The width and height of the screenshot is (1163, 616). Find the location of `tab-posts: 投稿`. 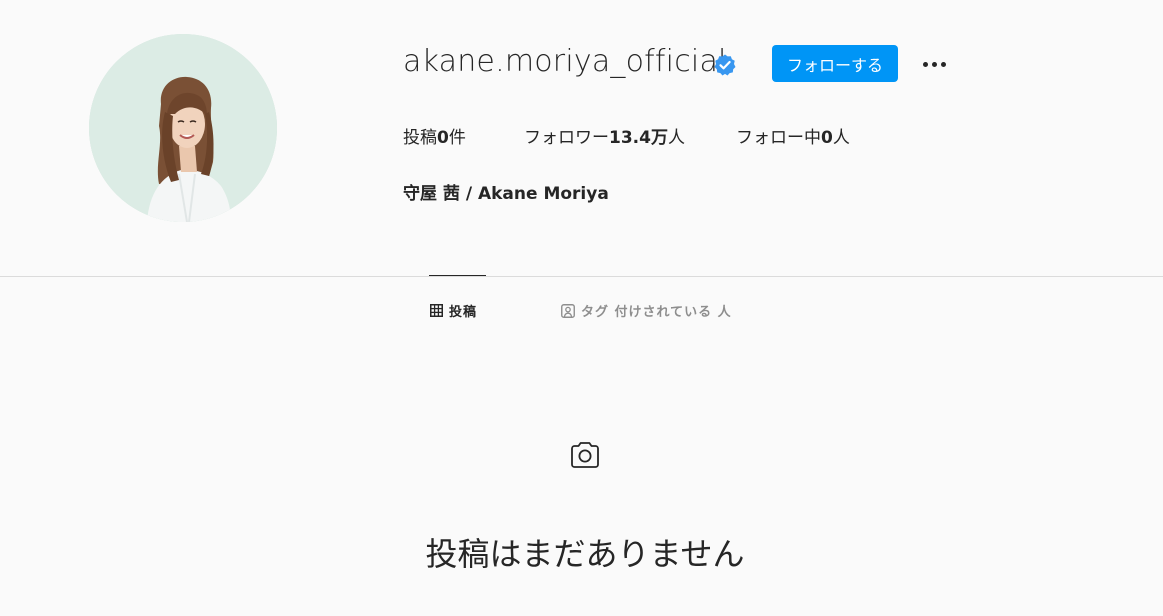

tab-posts: 投稿 is located at coordinates (453, 310).